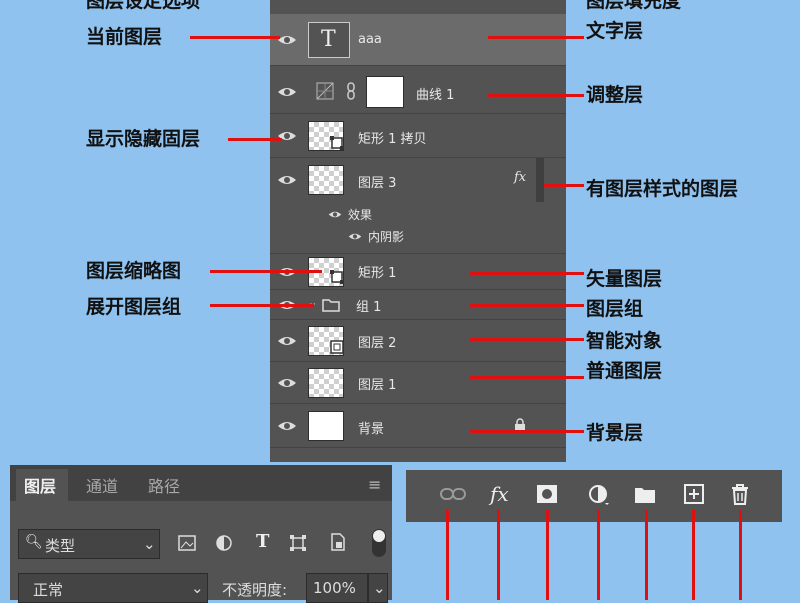  I want to click on opacity-input: 100%, so click(337, 588).